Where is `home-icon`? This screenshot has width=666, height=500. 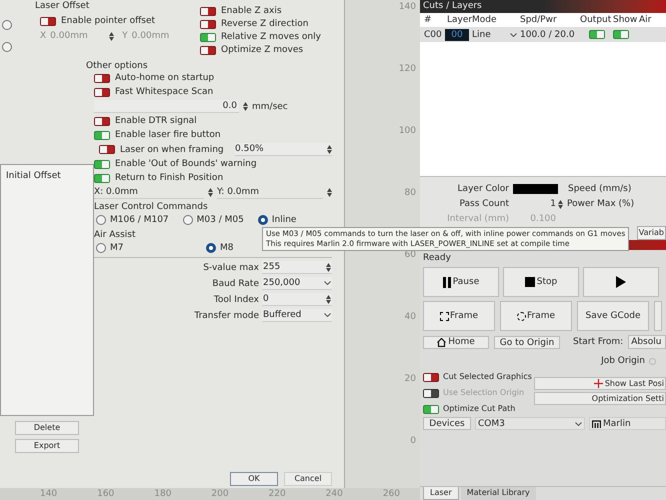
home-icon is located at coordinates (441, 342).